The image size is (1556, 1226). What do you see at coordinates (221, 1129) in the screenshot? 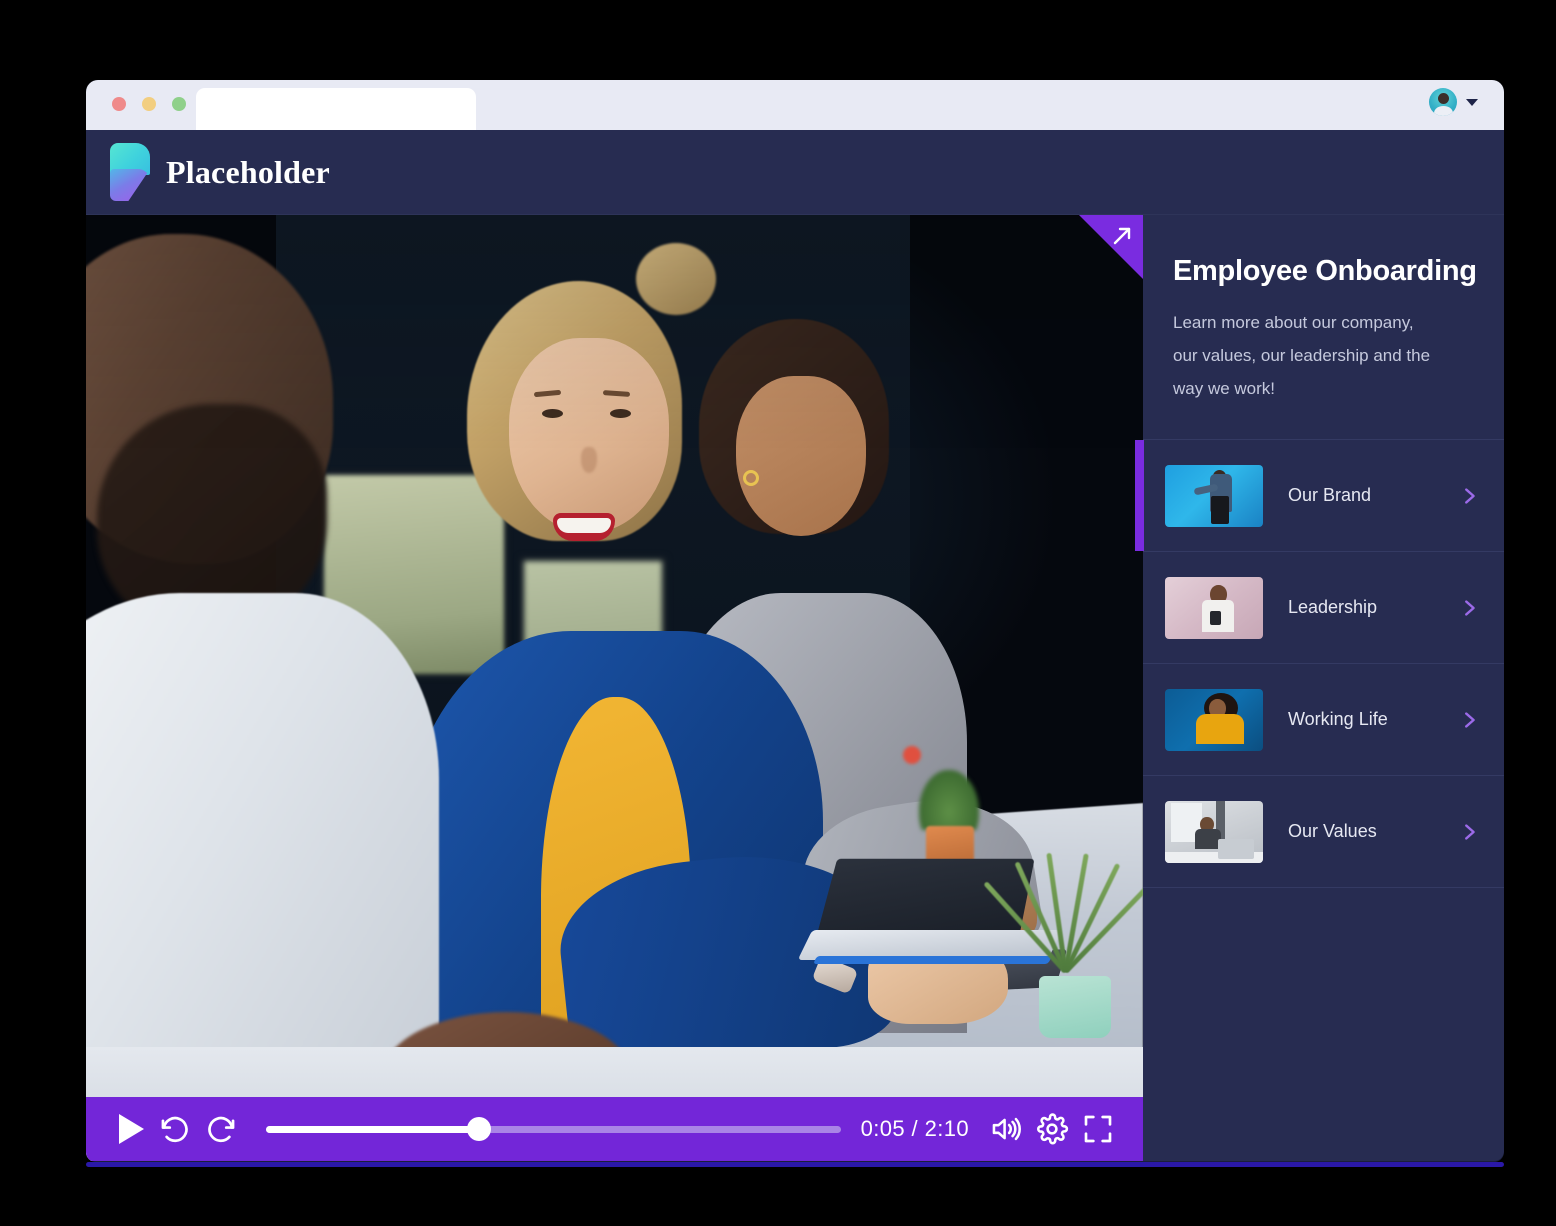
I see `forward-10-icon` at bounding box center [221, 1129].